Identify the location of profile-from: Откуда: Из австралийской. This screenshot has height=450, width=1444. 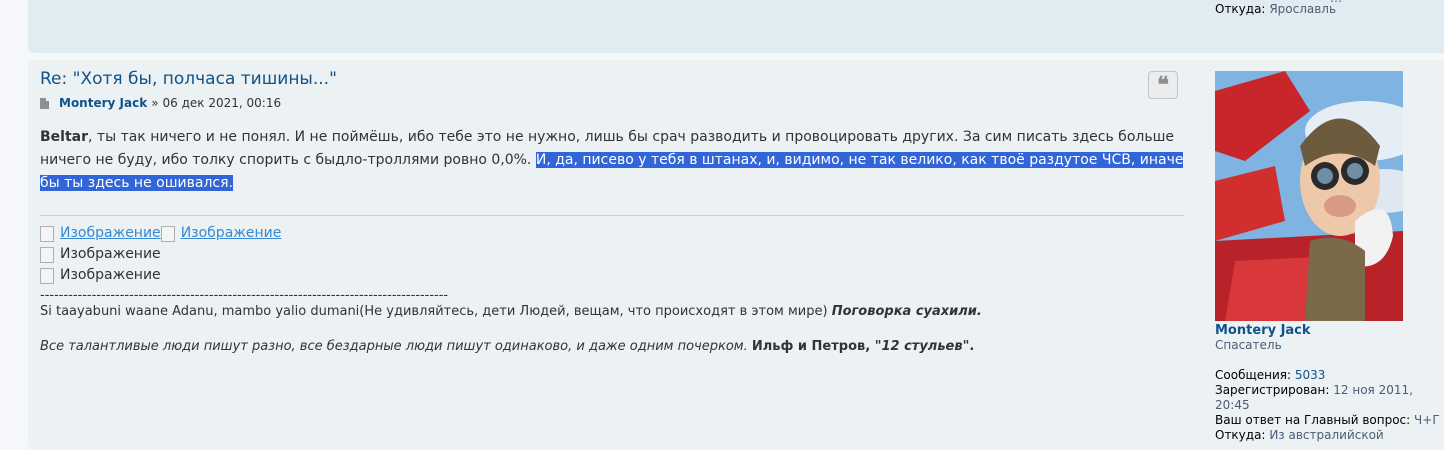
(1299, 435).